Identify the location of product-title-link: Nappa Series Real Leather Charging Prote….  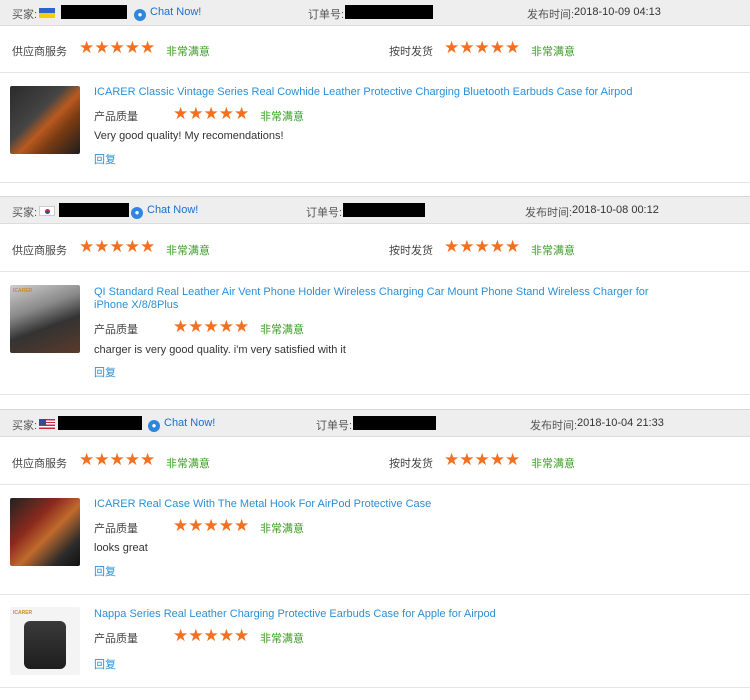
(394, 614).